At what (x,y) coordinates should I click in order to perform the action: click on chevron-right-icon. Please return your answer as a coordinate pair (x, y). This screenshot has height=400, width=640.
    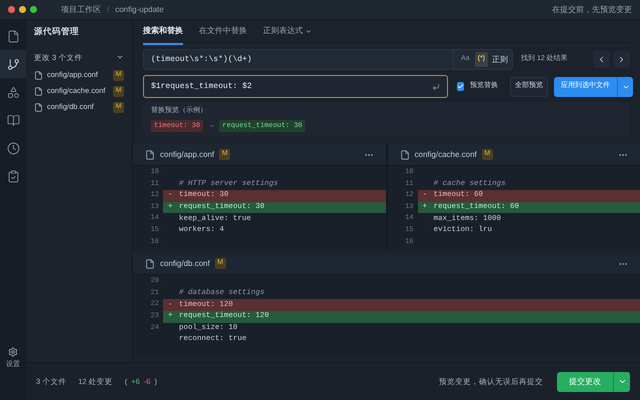
    Looking at the image, I should click on (621, 59).